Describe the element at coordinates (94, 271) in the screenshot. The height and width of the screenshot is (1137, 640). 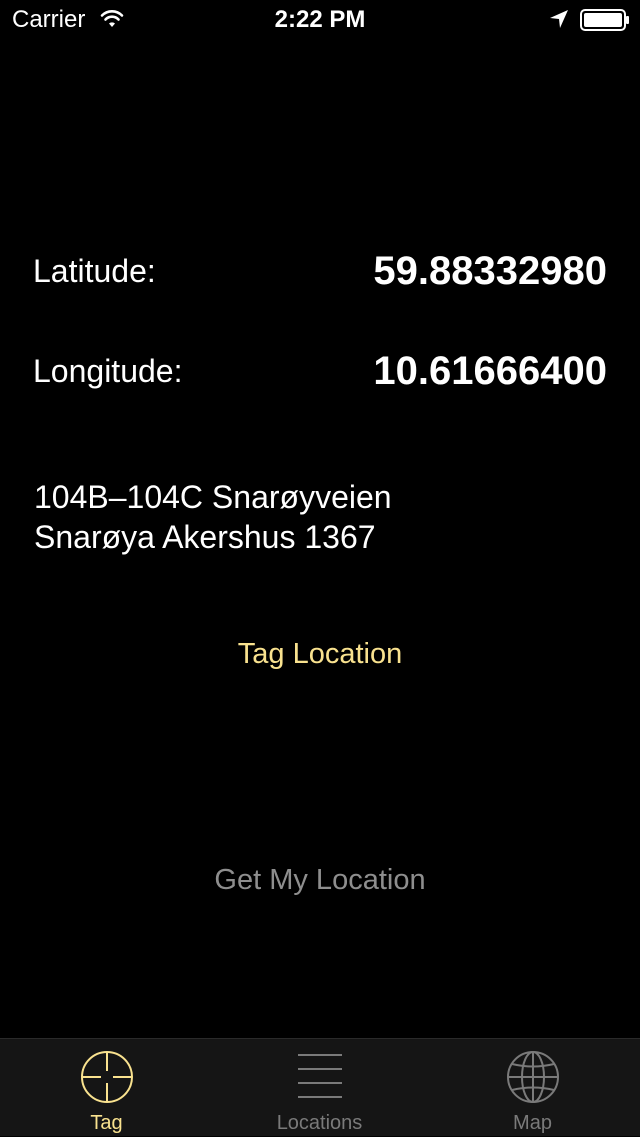
I see `latitude-label: Latitude:` at that location.